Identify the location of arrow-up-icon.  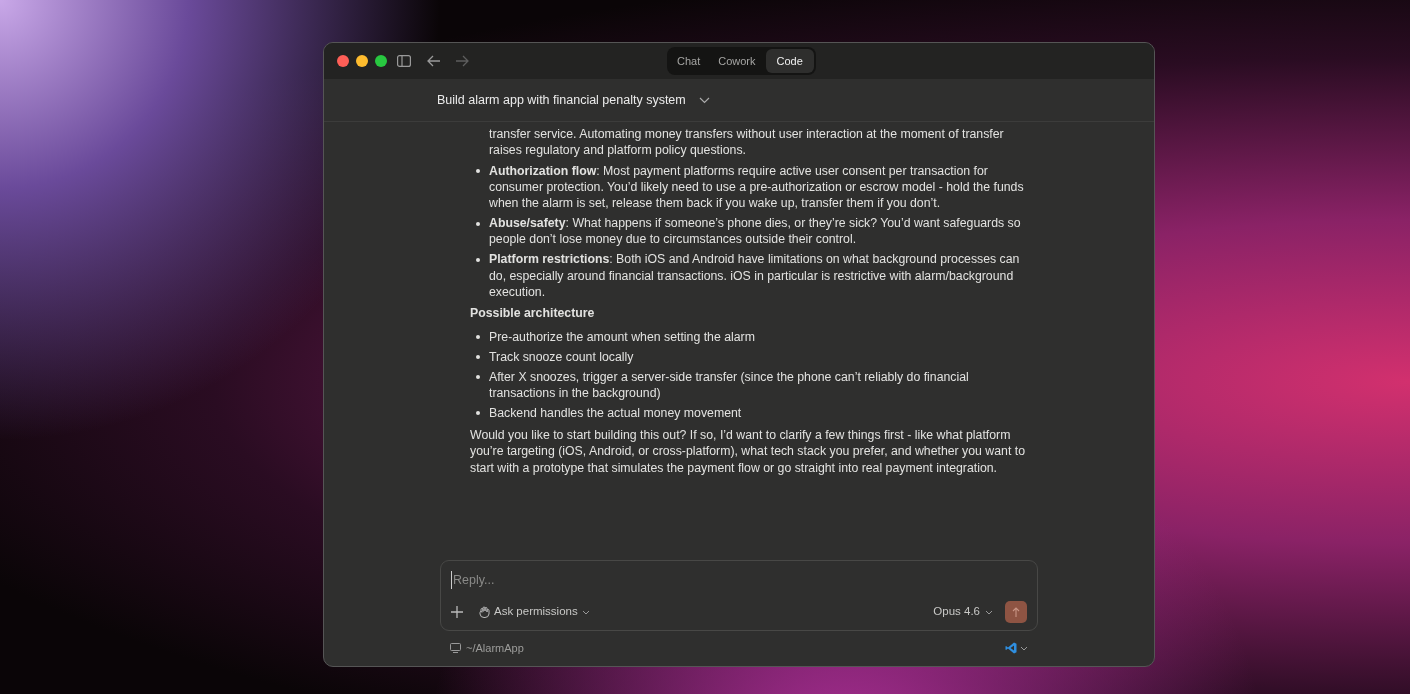
(1016, 612).